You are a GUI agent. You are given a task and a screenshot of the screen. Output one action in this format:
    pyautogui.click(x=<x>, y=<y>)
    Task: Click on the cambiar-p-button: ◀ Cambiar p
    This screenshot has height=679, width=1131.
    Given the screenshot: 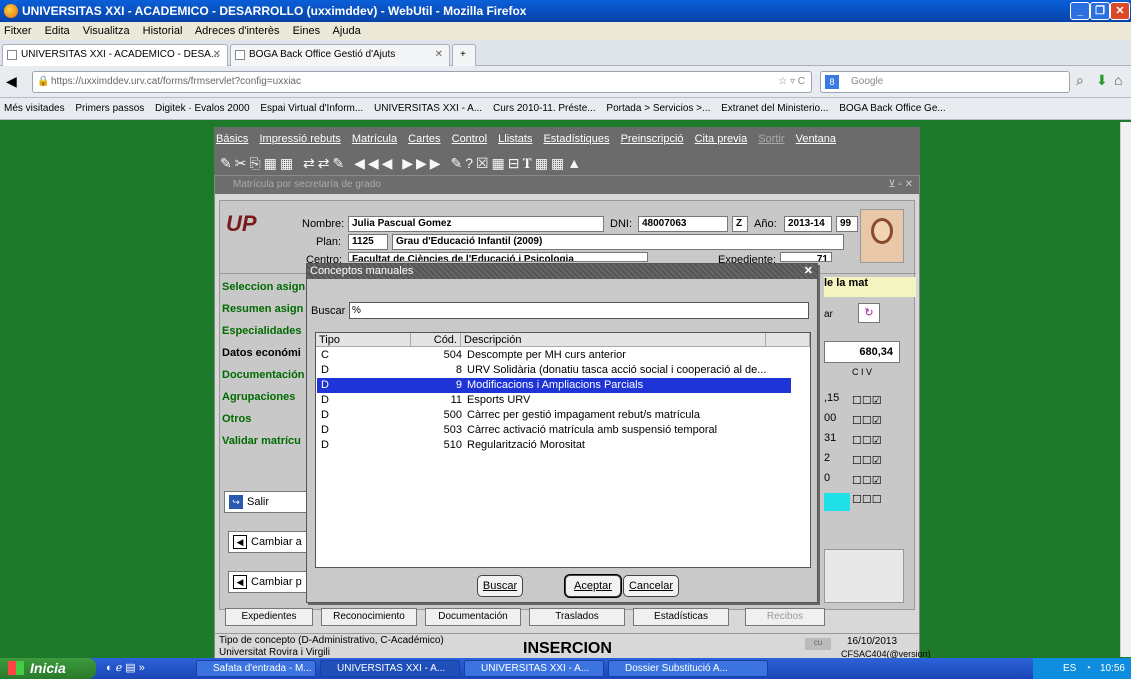 What is the action you would take?
    pyautogui.click(x=271, y=582)
    